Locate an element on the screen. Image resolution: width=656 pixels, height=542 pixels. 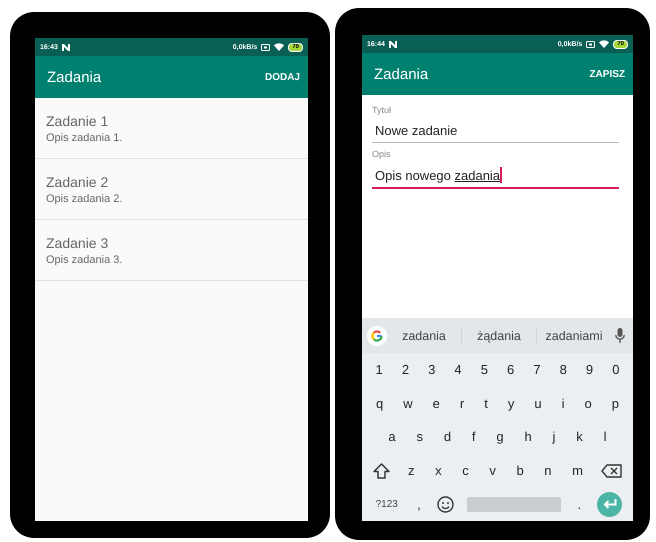
key: l is located at coordinates (605, 436).